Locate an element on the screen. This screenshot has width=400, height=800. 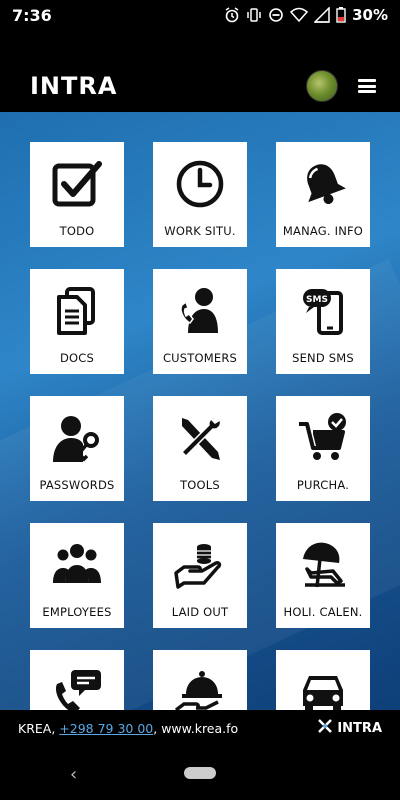
tile-label: LAID OUT is located at coordinates (200, 612).